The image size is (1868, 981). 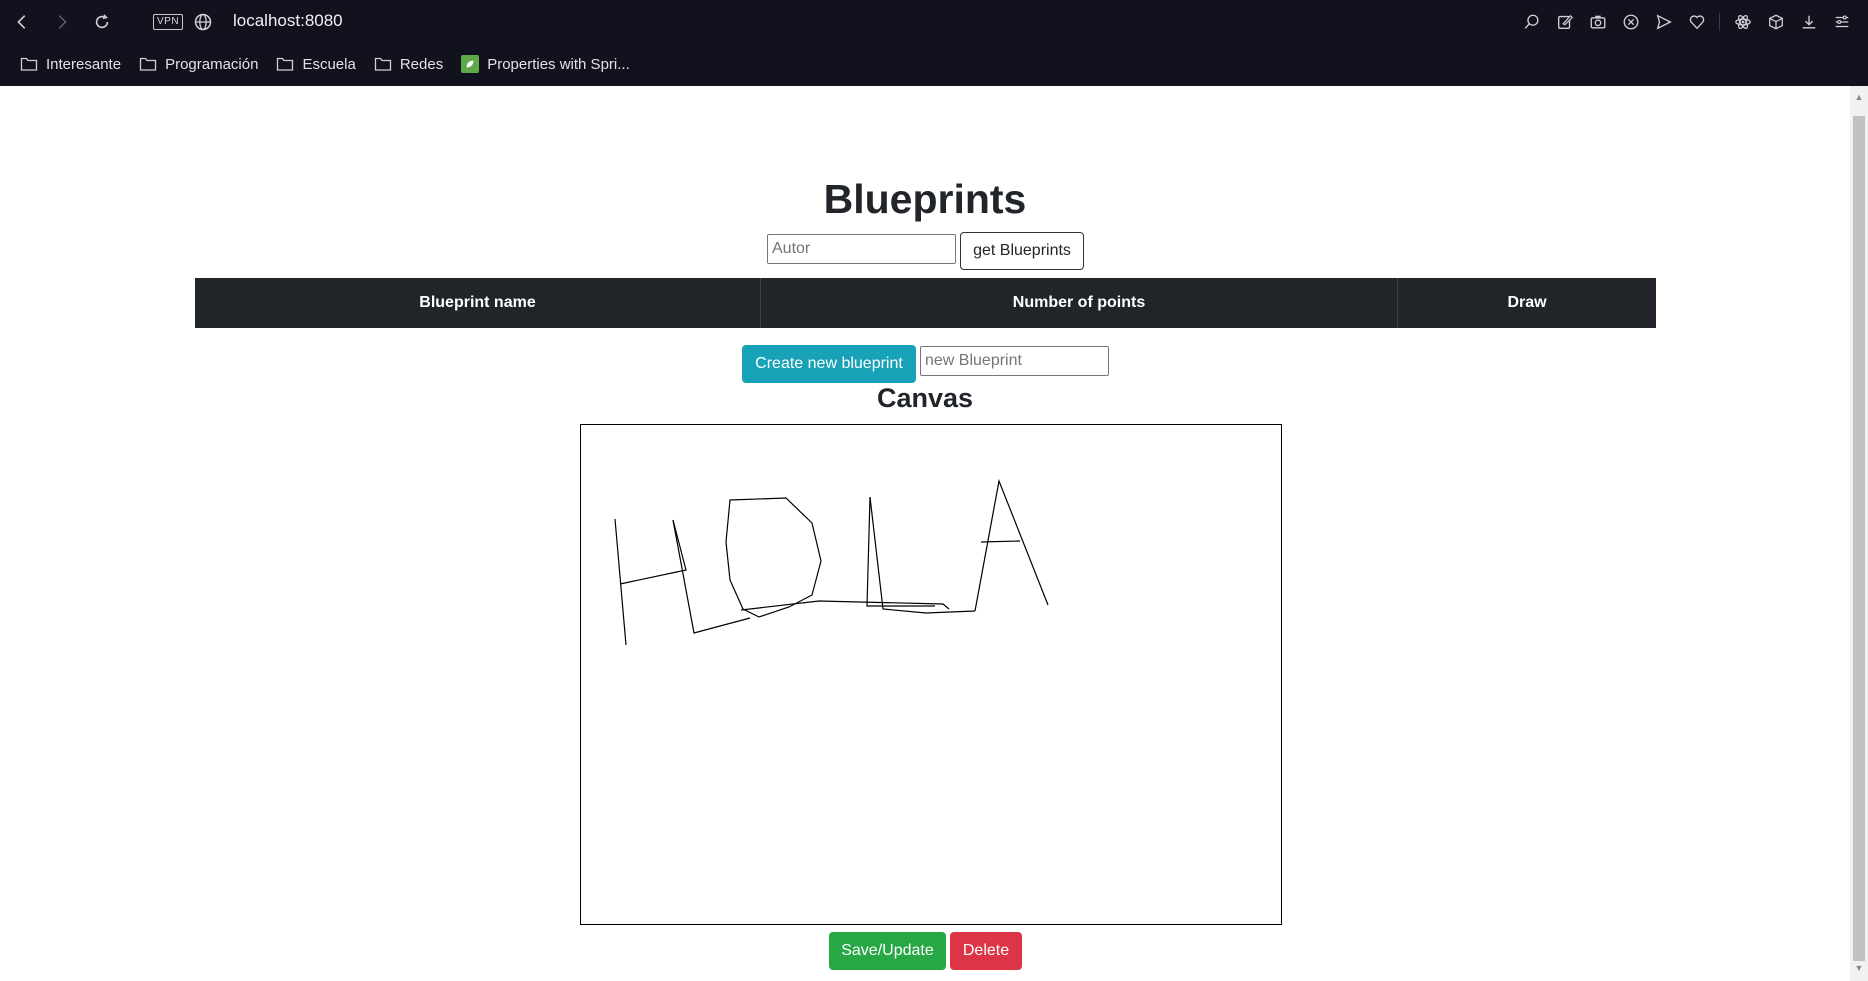 I want to click on globe-icon, so click(x=203, y=22).